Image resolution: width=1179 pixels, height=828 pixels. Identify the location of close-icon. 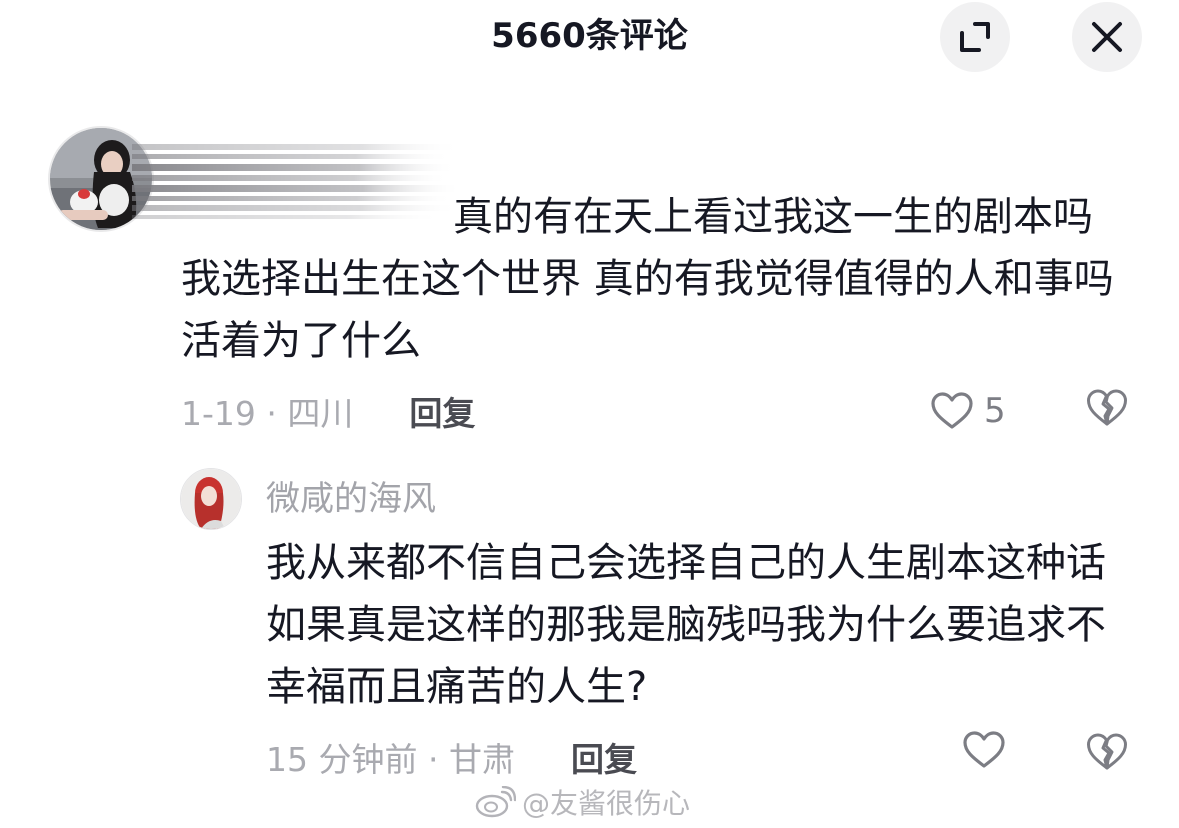
(1107, 37).